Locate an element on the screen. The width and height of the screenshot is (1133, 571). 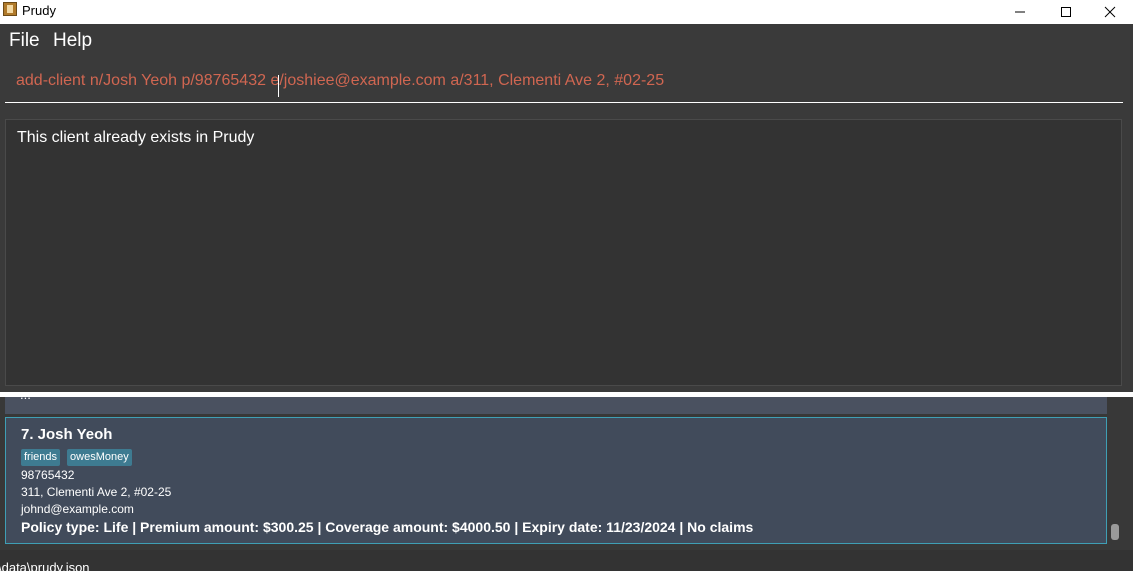
status-bar: \data\prudy.json is located at coordinates (566, 560).